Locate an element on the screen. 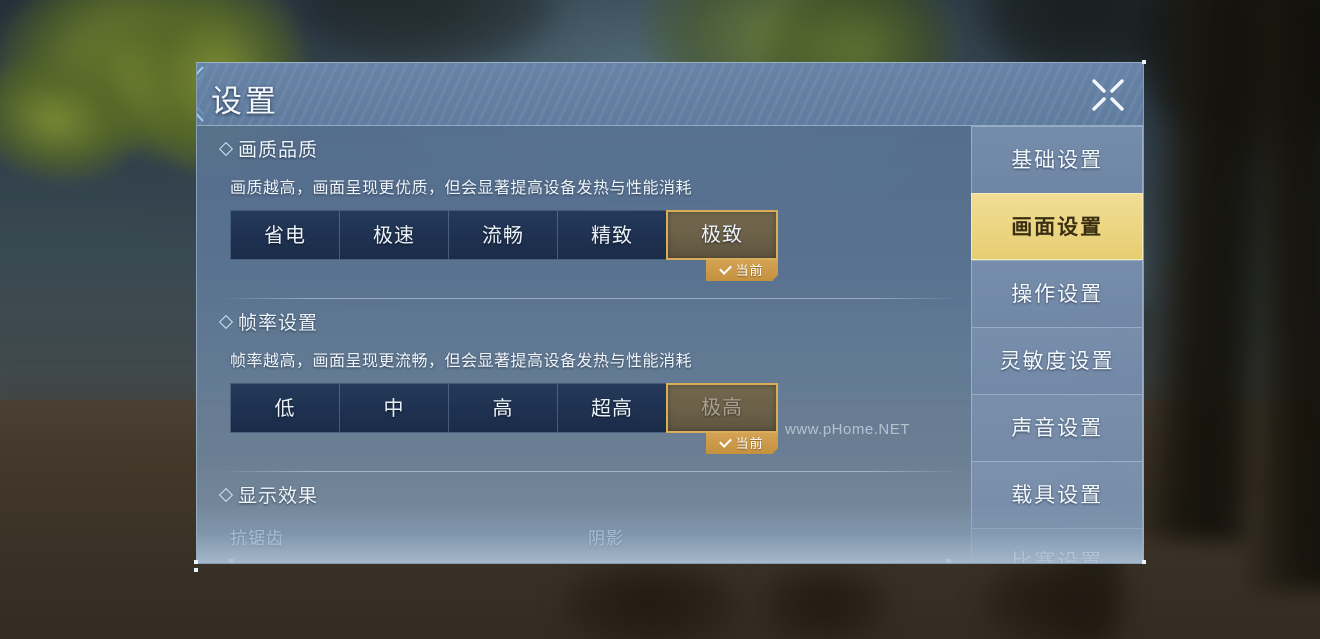 This screenshot has width=1320, height=639. option-fps-low: 低 is located at coordinates (284, 408).